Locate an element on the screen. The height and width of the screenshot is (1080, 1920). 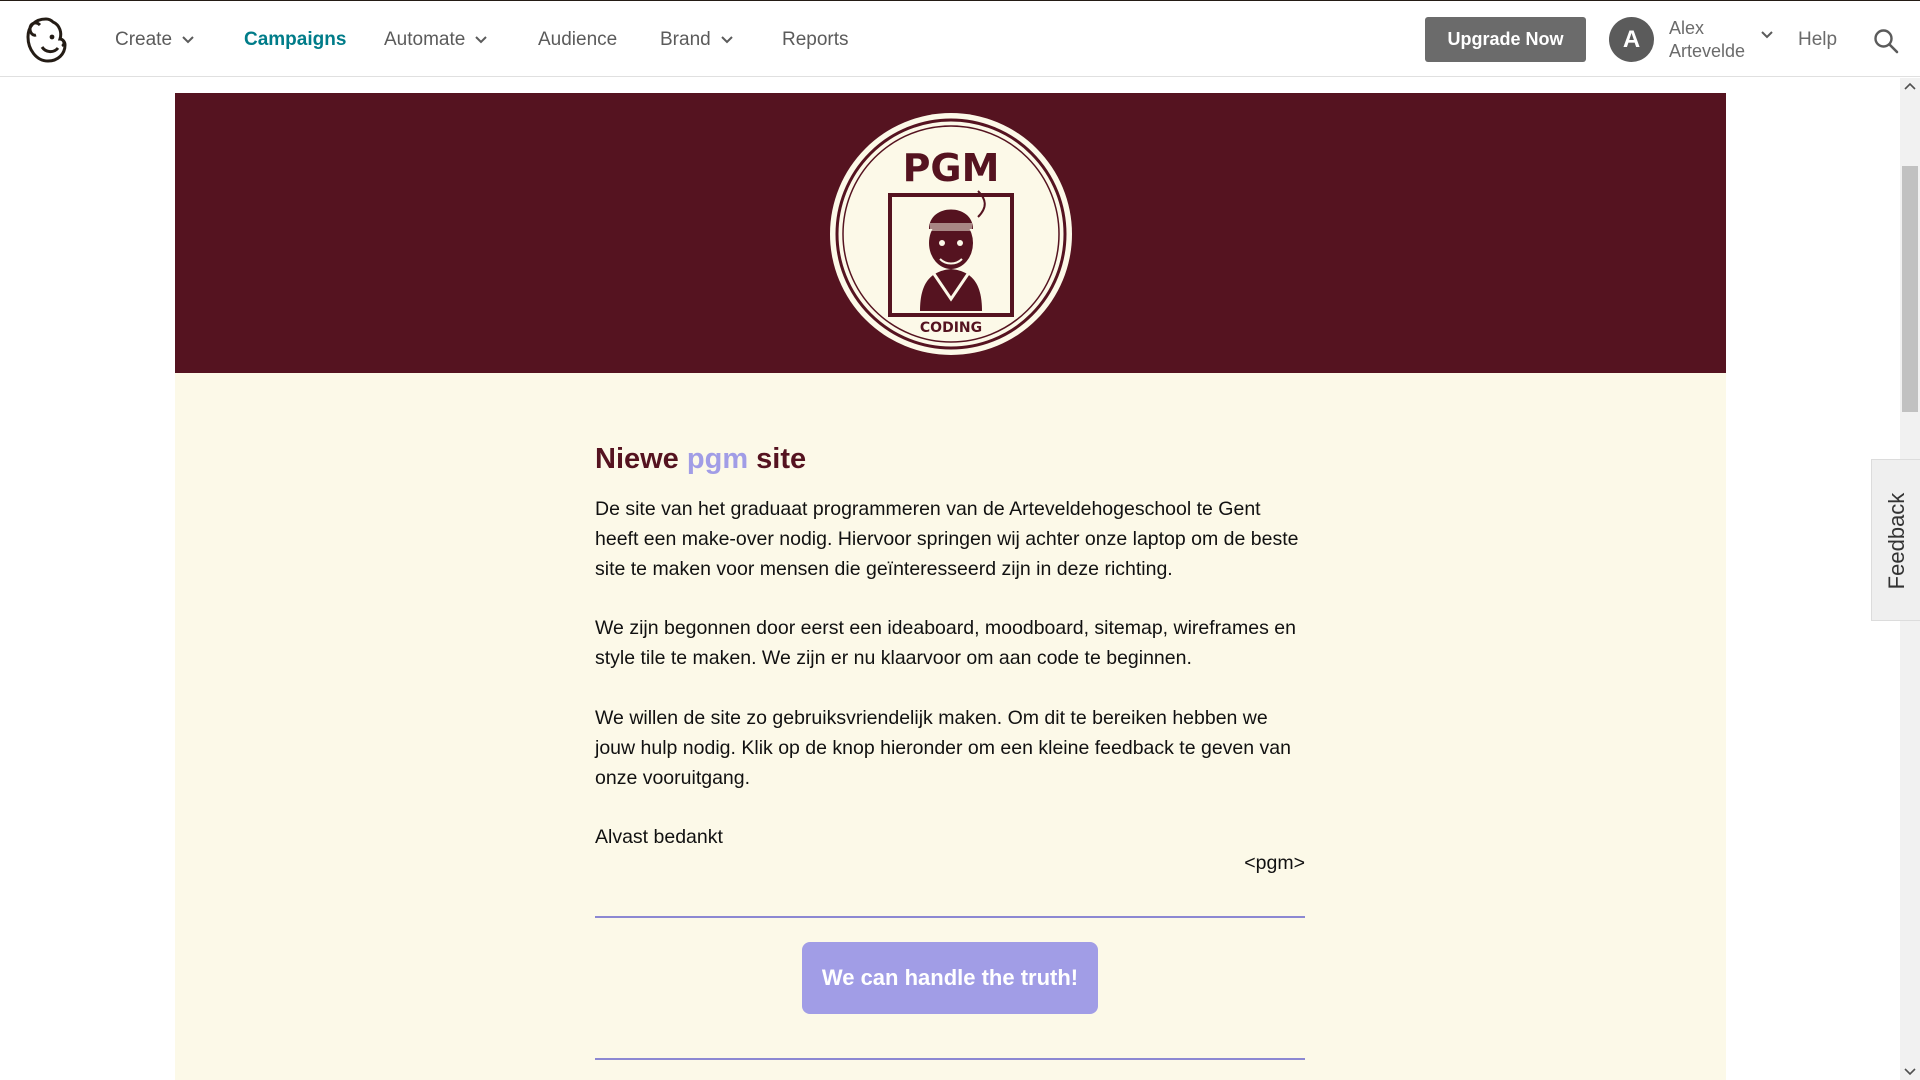
nav-reports: Reports is located at coordinates (815, 40).